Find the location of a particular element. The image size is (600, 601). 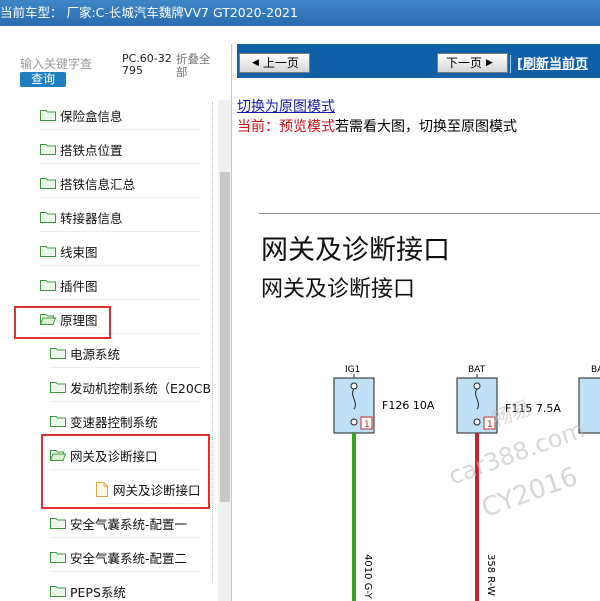

refresh-page-link: [刷新当前页 is located at coordinates (552, 62).